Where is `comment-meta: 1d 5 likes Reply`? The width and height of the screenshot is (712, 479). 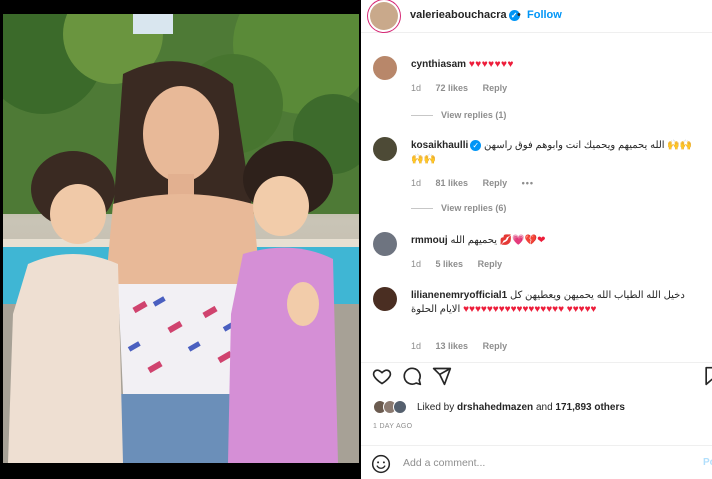 comment-meta: 1d 5 likes Reply is located at coordinates (462, 264).